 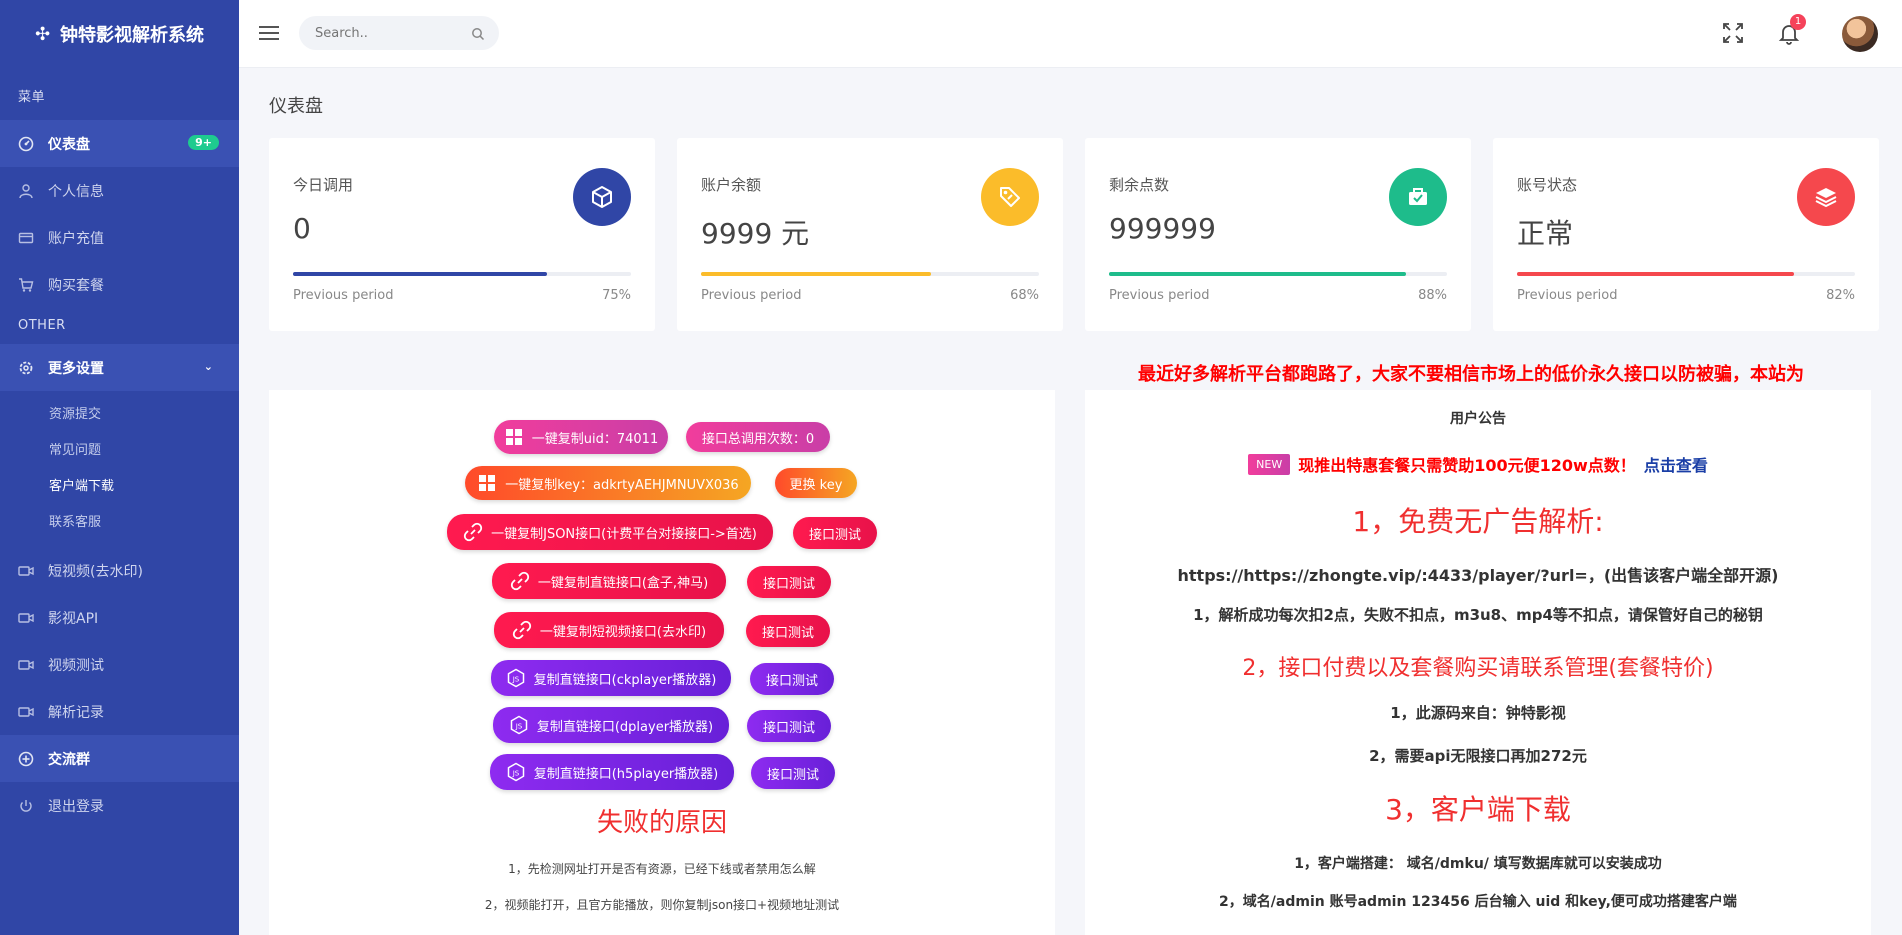 What do you see at coordinates (816, 483) in the screenshot?
I see `change-key-button: 更换 key` at bounding box center [816, 483].